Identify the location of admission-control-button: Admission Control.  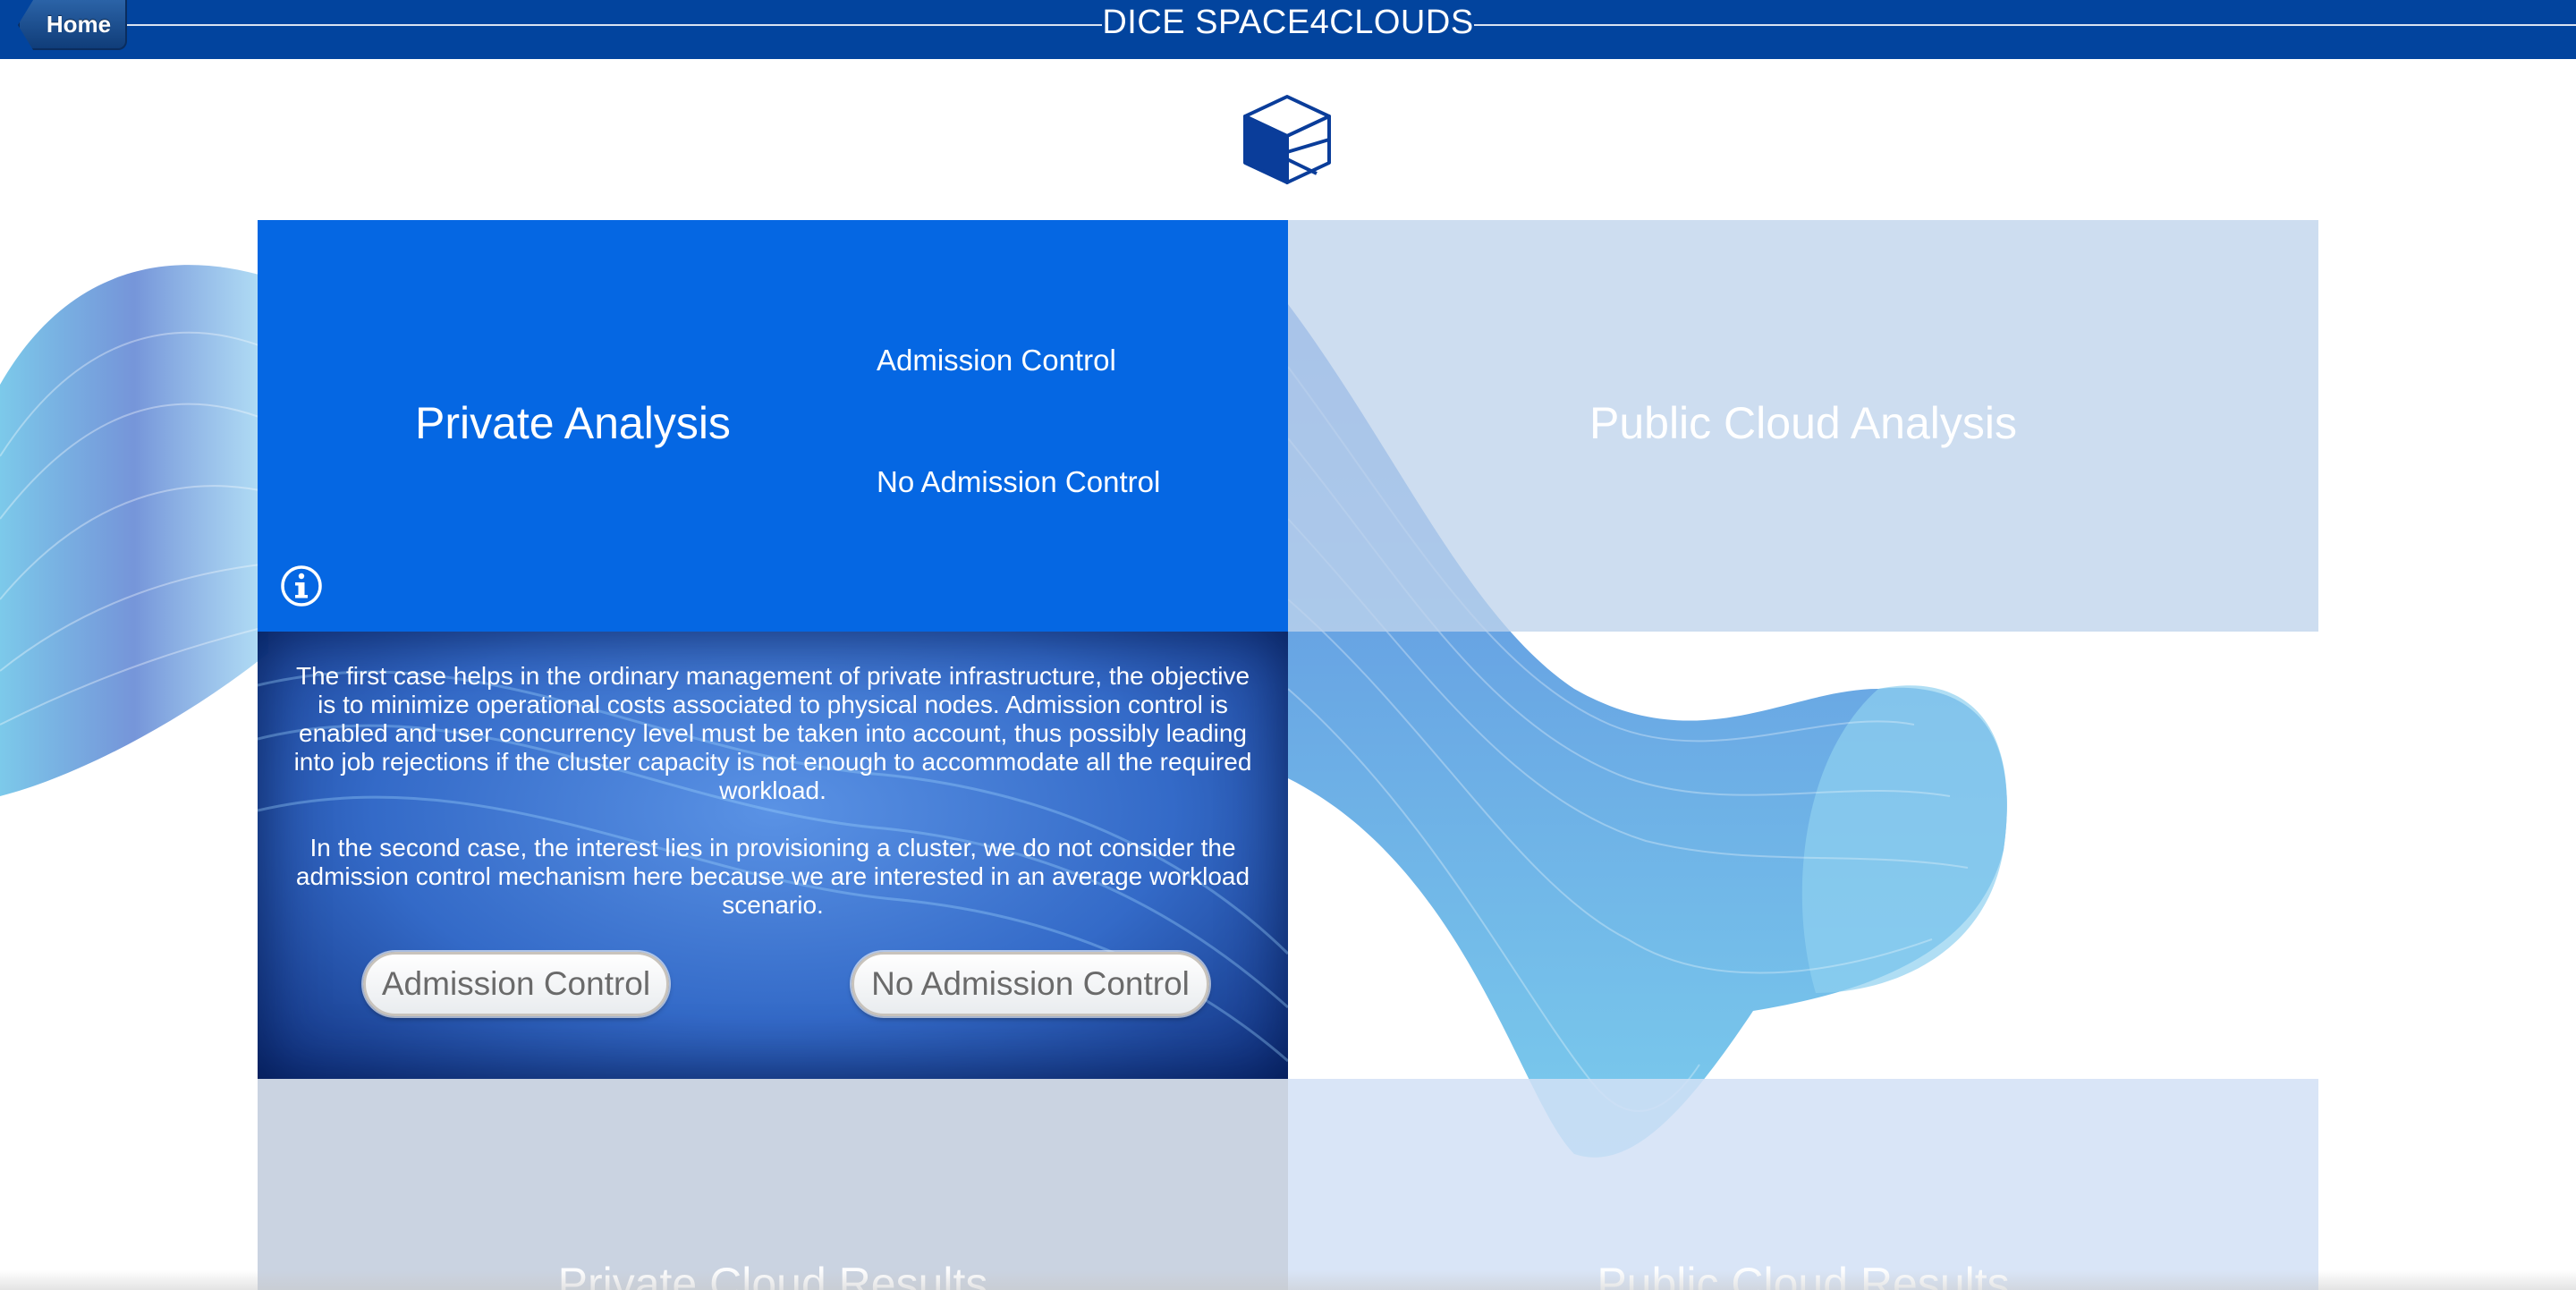
(516, 984).